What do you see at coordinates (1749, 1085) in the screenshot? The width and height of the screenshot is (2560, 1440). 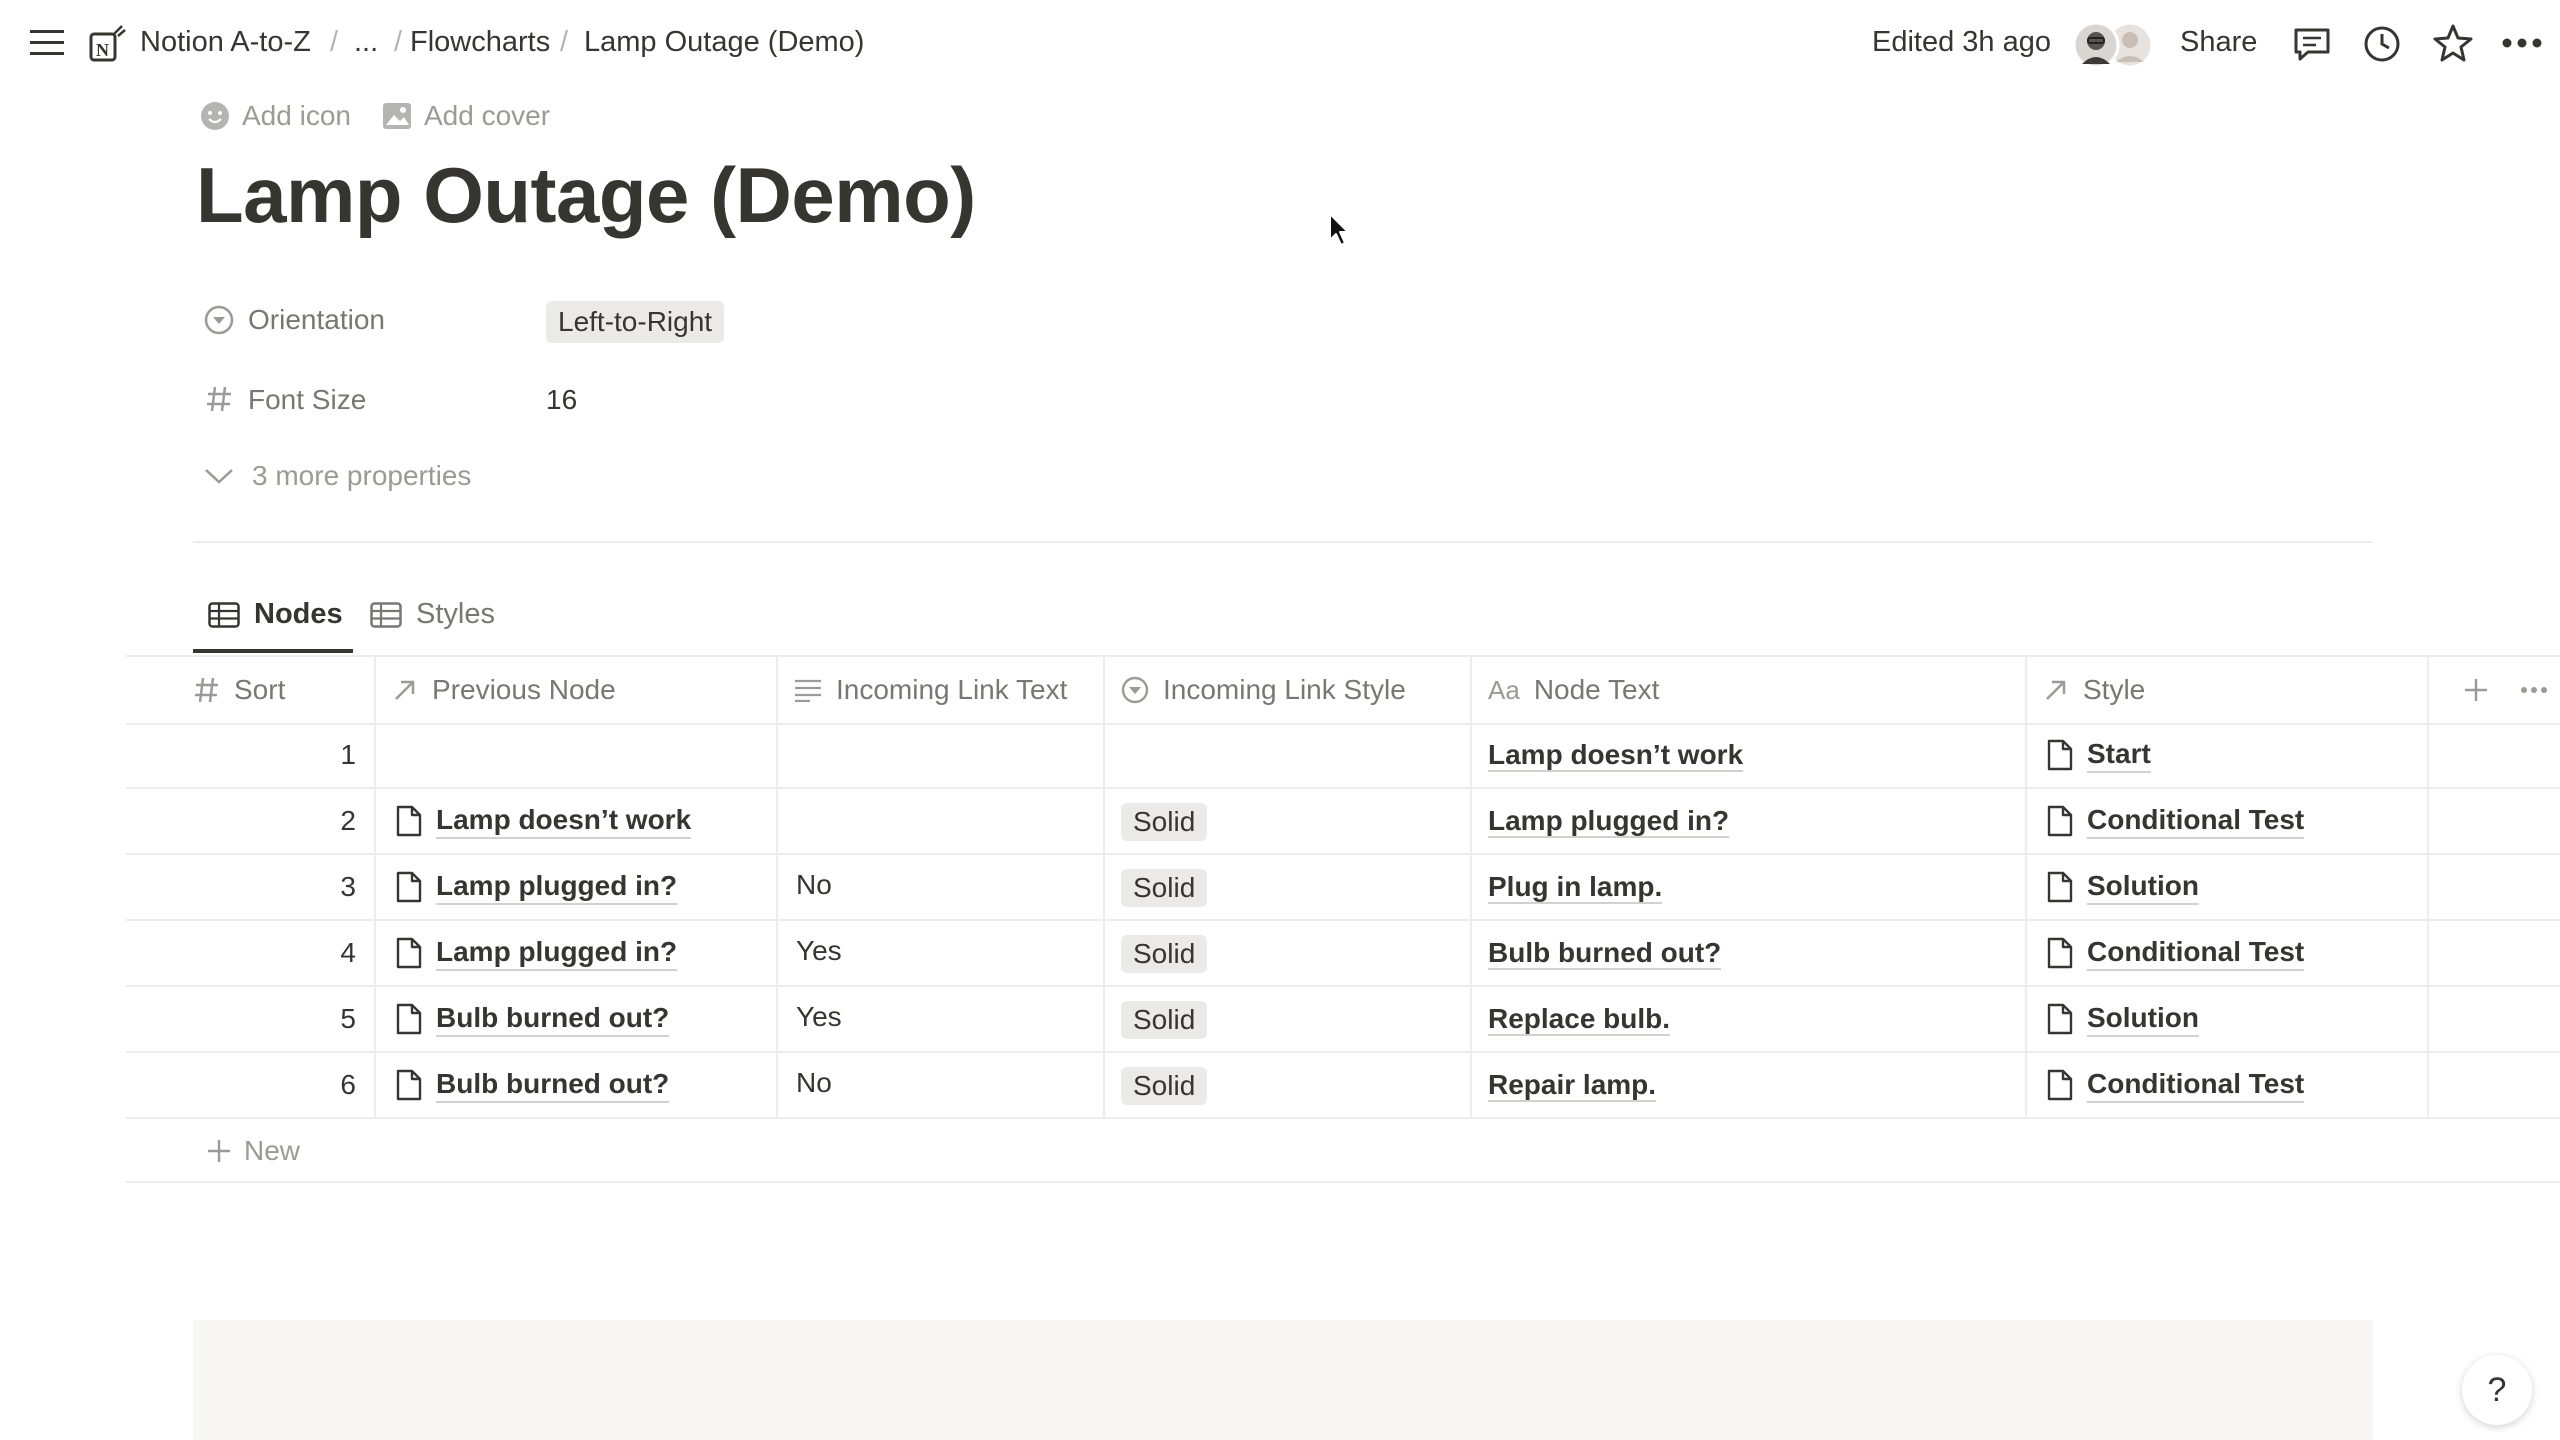 I see `cell-node-text: Repair lamp.` at bounding box center [1749, 1085].